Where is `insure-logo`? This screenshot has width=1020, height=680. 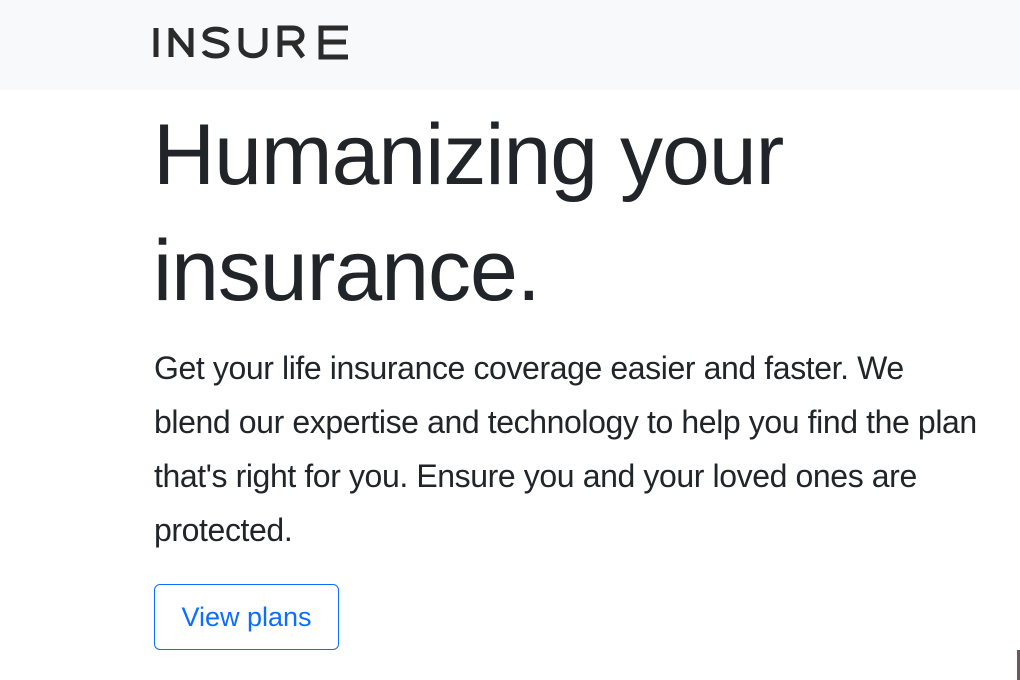
insure-logo is located at coordinates (255, 42).